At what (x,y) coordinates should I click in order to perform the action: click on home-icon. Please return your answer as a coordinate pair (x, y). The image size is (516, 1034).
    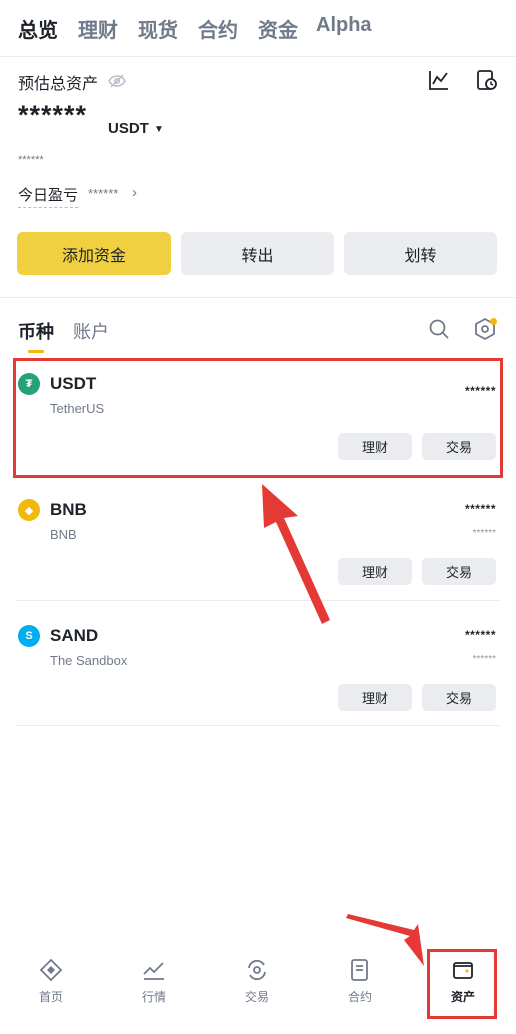
    Looking at the image, I should click on (51, 970).